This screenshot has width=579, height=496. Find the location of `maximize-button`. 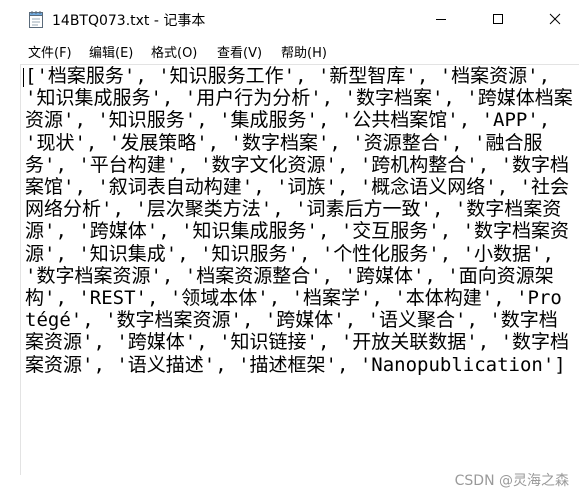

maximize-button is located at coordinates (498, 19).